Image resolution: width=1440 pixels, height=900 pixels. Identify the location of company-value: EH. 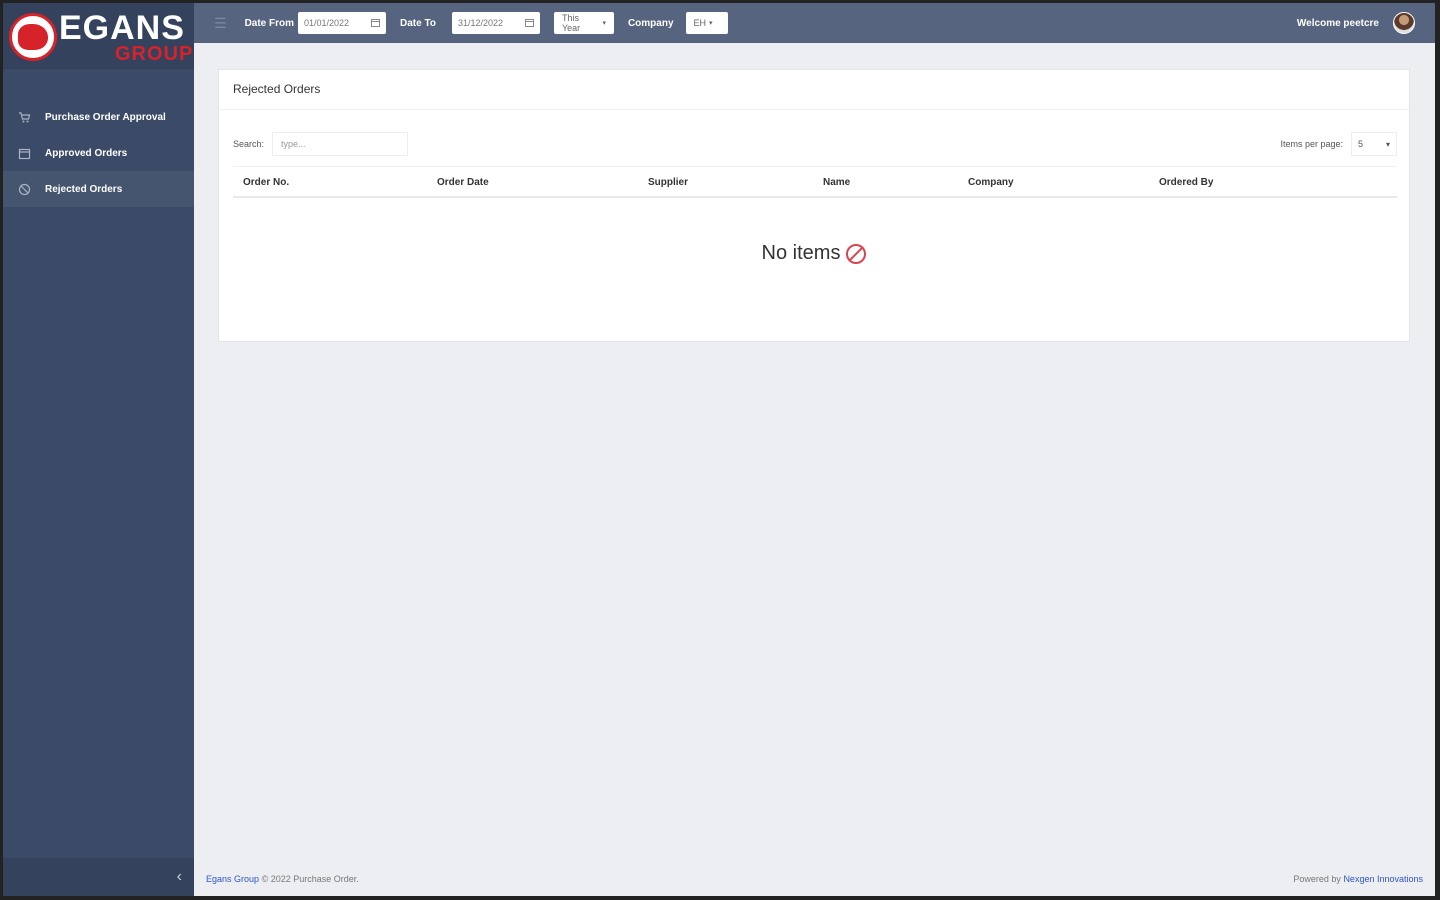
(700, 23).